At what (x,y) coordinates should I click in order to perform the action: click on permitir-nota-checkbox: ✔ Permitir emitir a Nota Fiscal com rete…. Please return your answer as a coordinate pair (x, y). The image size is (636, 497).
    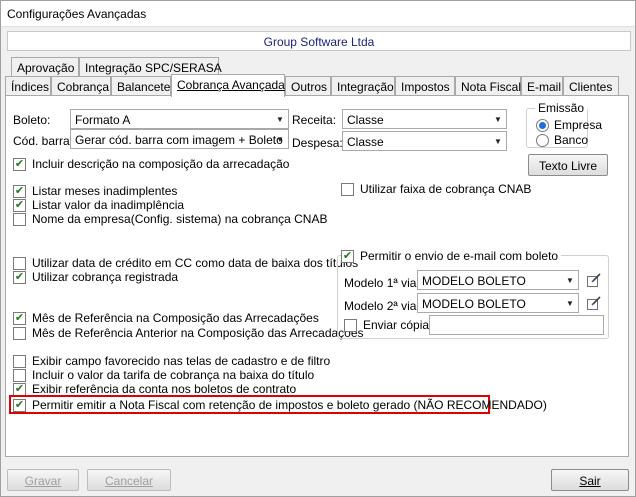
    Looking at the image, I should click on (280, 405).